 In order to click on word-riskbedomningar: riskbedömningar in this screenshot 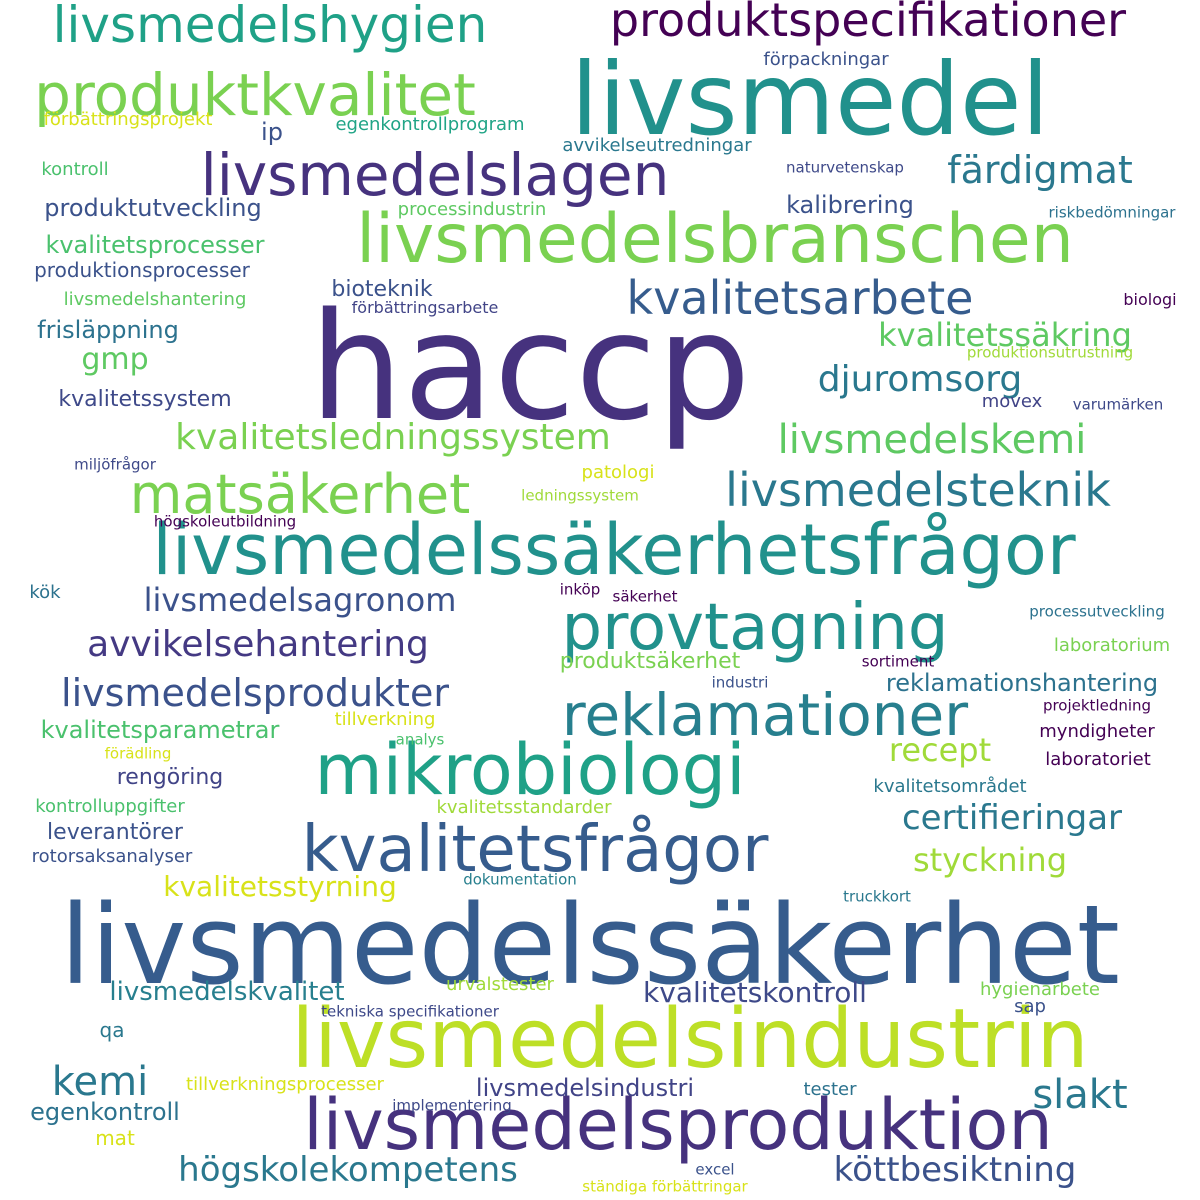, I will do `click(1112, 212)`.